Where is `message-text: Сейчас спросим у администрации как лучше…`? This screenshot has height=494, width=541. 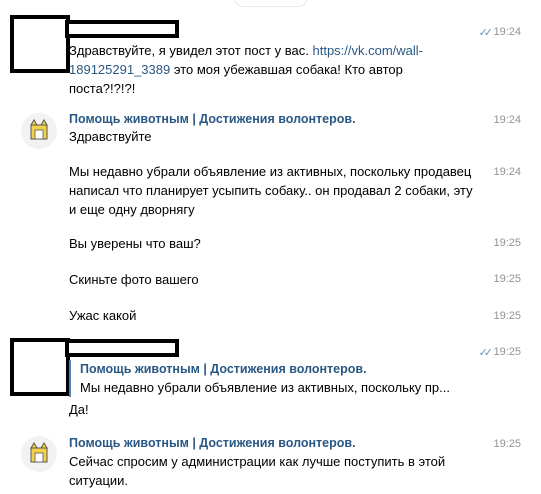 message-text: Сейчас спросим у администрации как лучше… is located at coordinates (257, 471).